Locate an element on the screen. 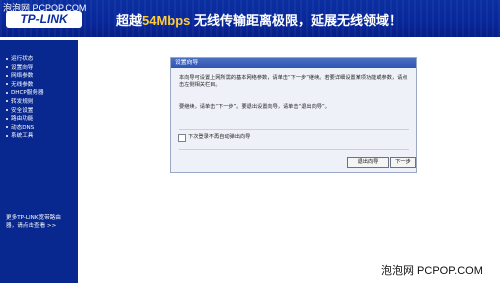  no-popup-label: 下次登录不再自动弹出向导 is located at coordinates (219, 137).